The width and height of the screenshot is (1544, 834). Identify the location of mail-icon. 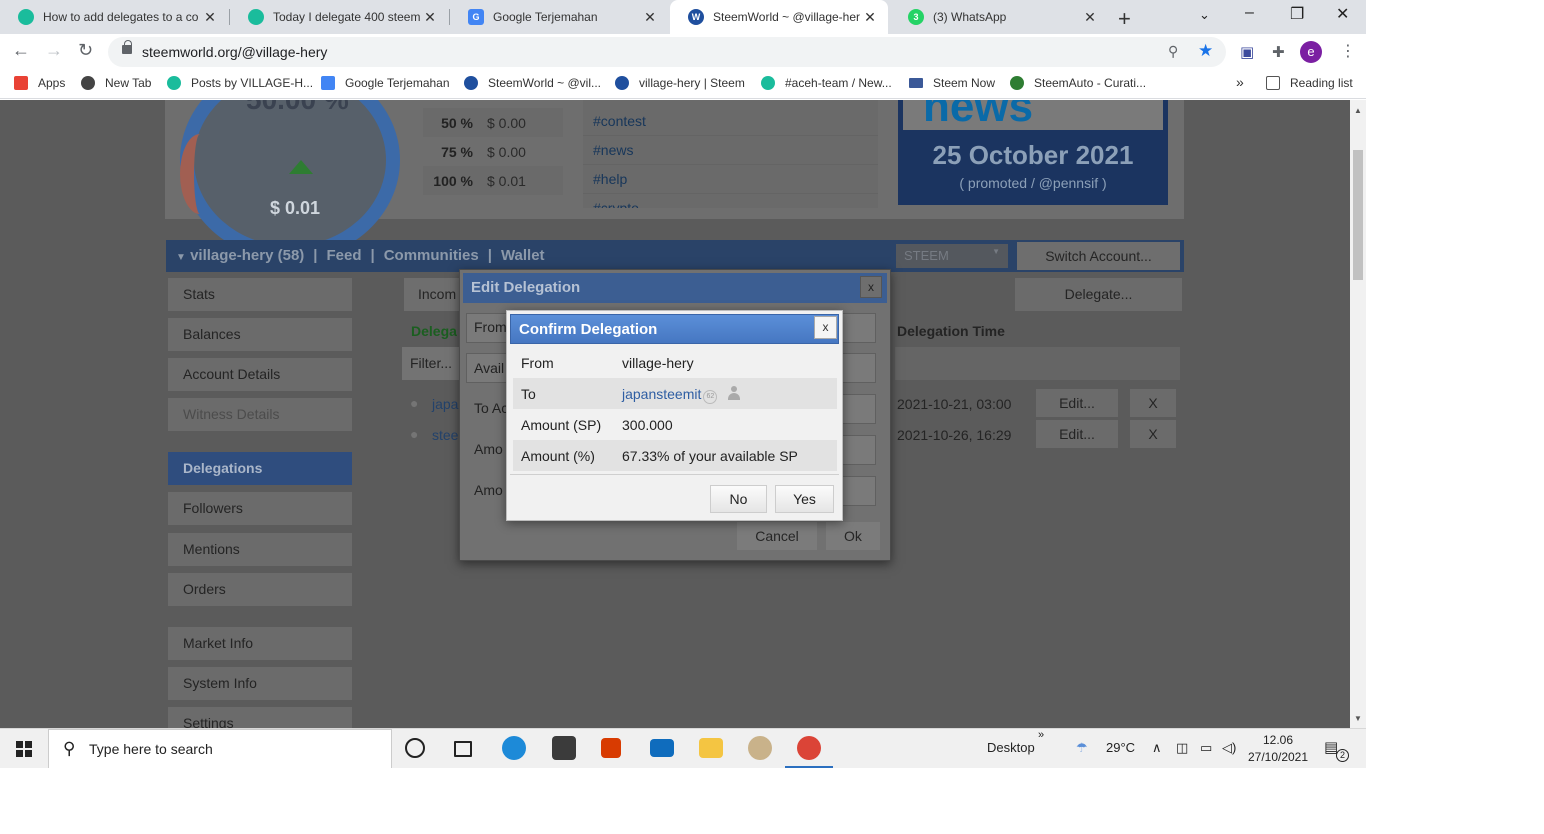
(662, 748).